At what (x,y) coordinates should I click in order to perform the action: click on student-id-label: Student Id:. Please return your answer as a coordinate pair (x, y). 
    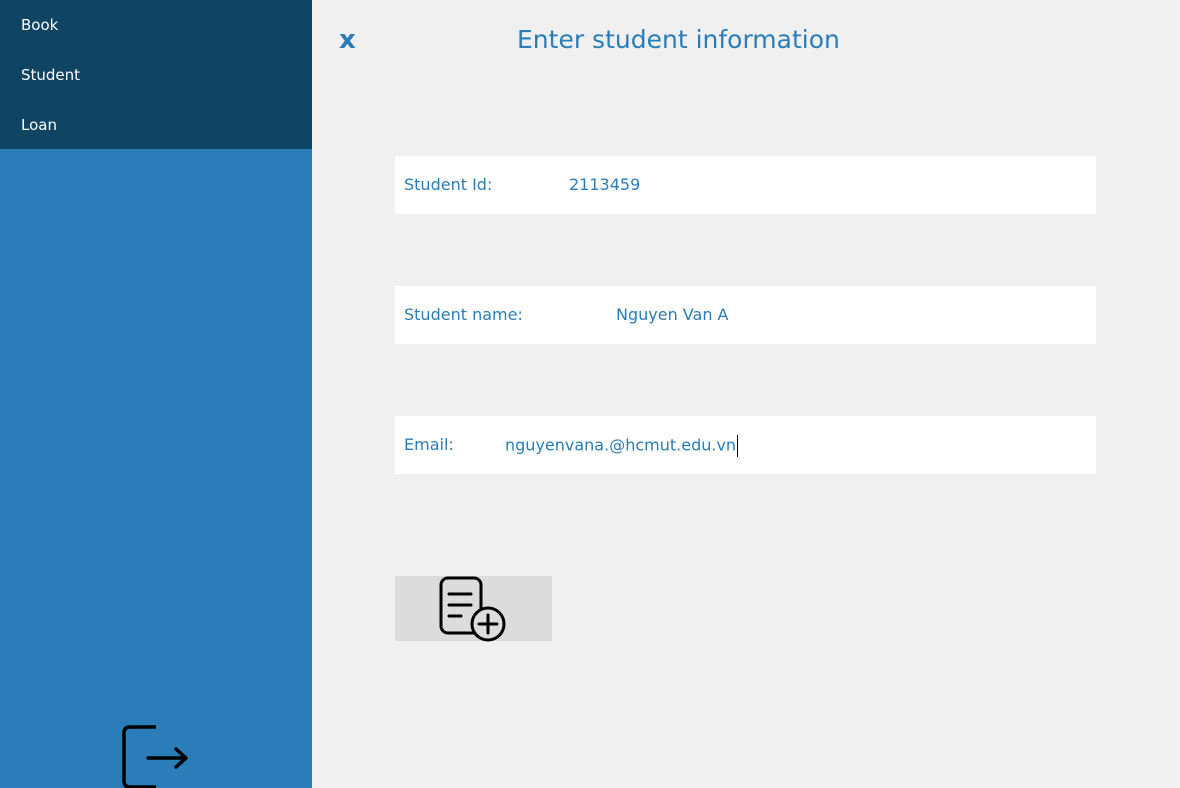
    Looking at the image, I should click on (448, 184).